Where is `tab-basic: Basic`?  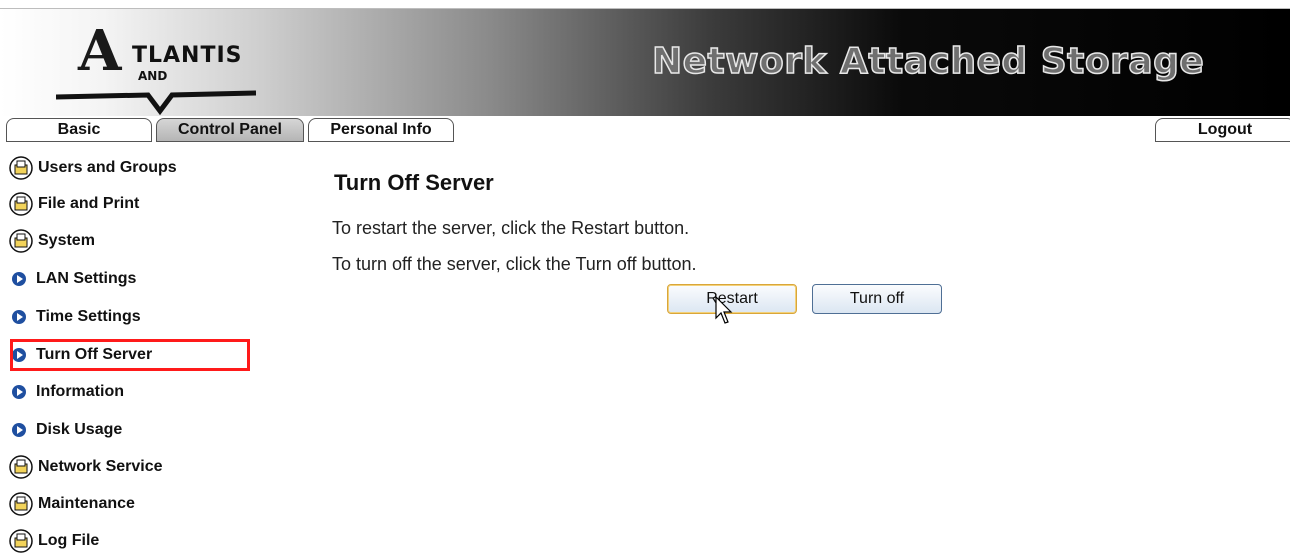
tab-basic: Basic is located at coordinates (79, 130).